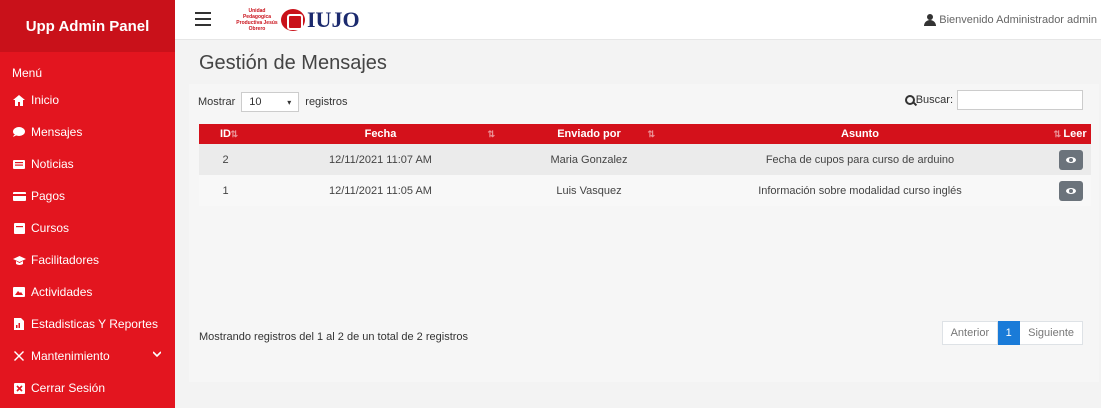 This screenshot has width=1101, height=408. What do you see at coordinates (225, 134) in the screenshot?
I see `column-header-id: ID ⇅` at bounding box center [225, 134].